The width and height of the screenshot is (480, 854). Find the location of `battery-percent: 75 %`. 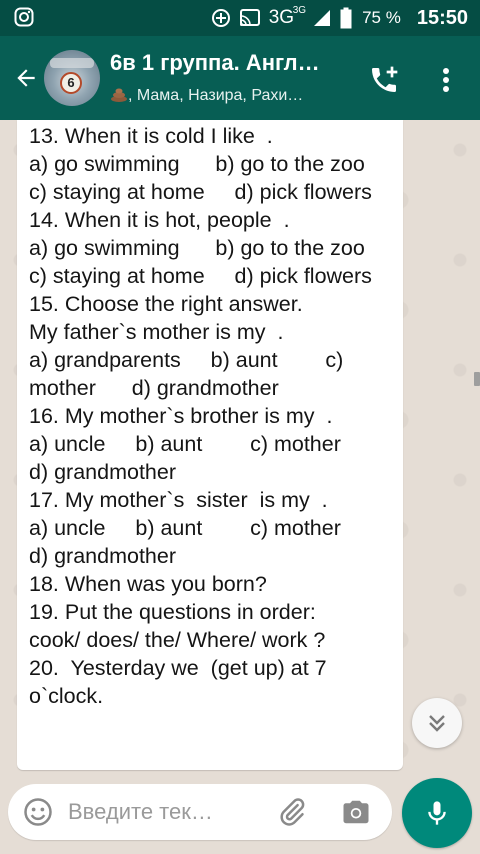

battery-percent: 75 % is located at coordinates (381, 17).